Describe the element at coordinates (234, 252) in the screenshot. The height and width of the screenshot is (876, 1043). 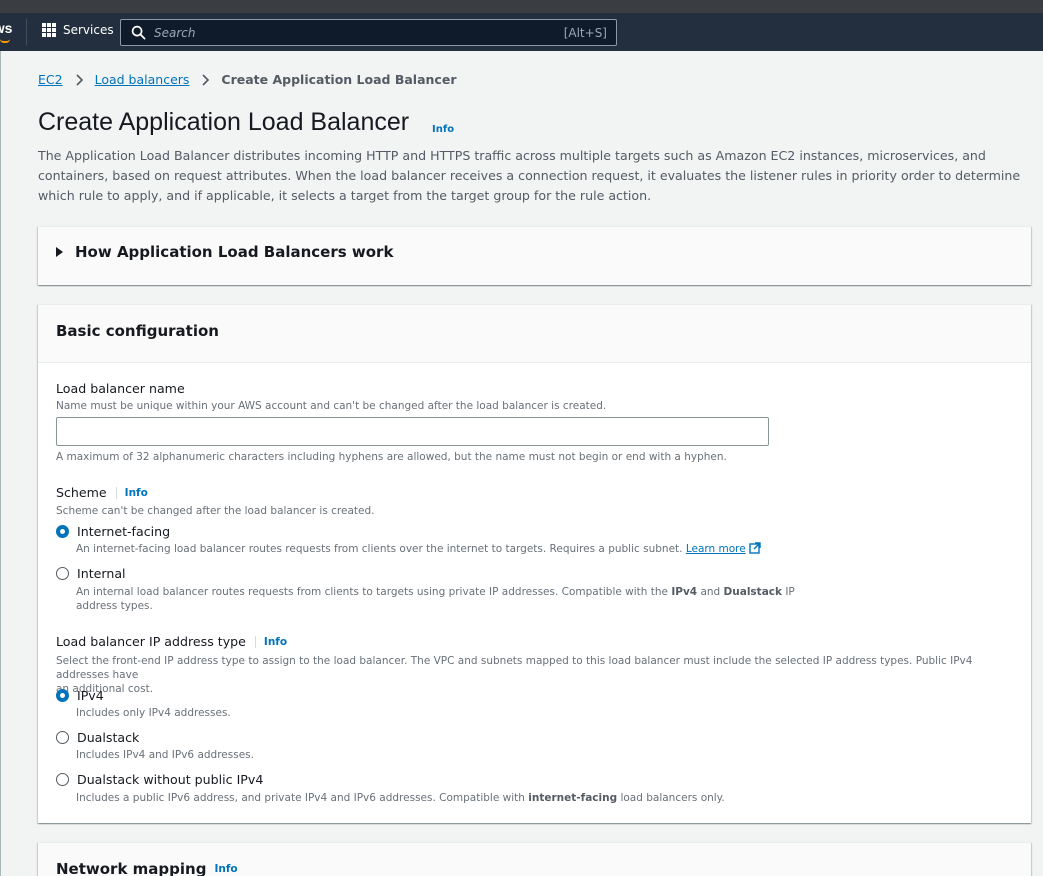
I see `how-it-works-title: How Application Load Balancers work` at that location.